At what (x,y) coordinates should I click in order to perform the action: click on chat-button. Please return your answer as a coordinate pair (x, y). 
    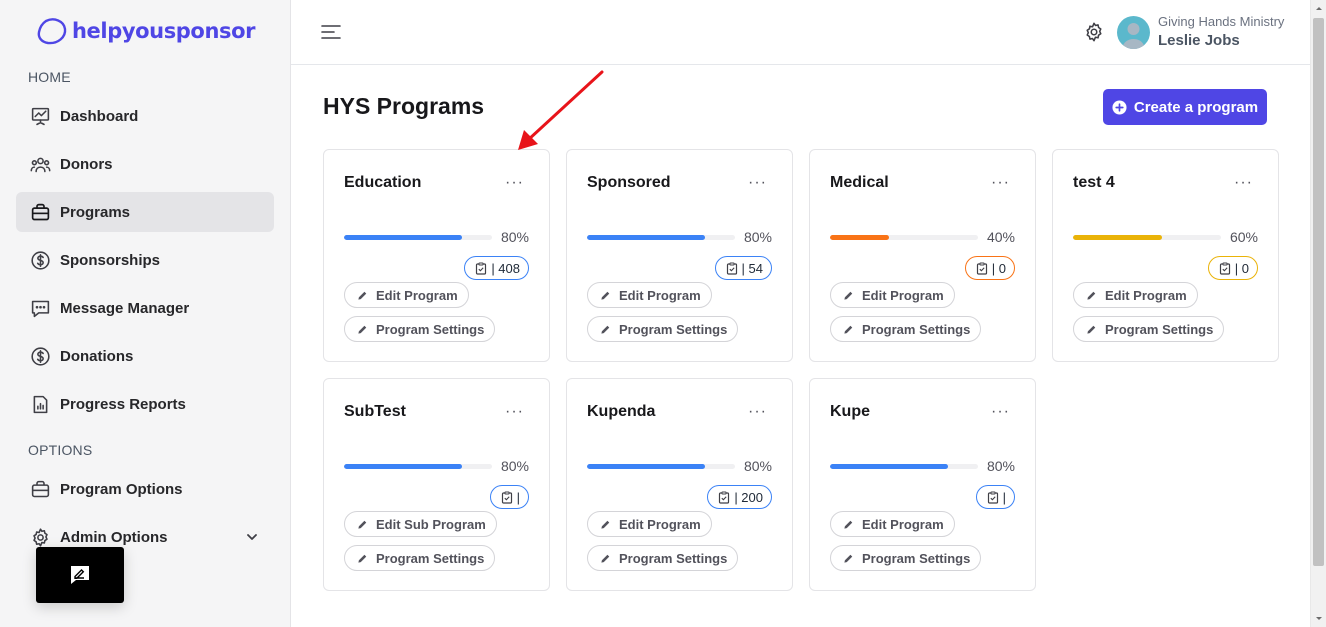
    Looking at the image, I should click on (80, 575).